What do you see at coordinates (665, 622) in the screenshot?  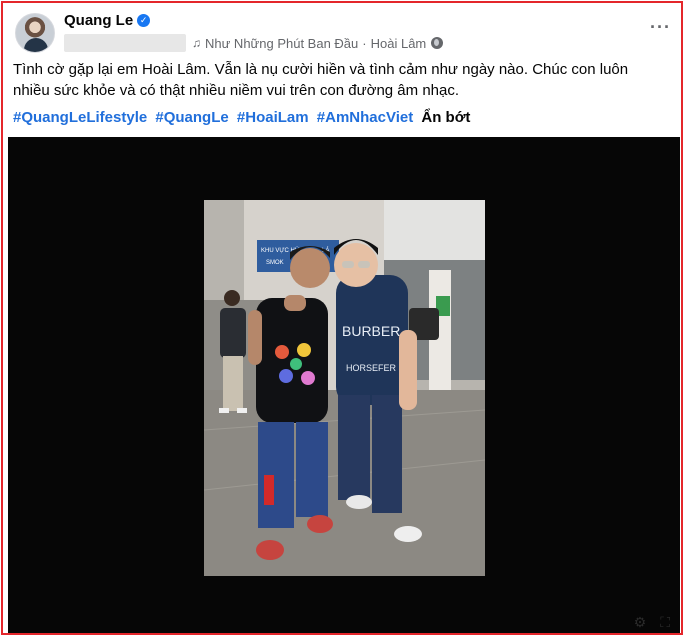 I see `fullscreen-icon: ⛶` at bounding box center [665, 622].